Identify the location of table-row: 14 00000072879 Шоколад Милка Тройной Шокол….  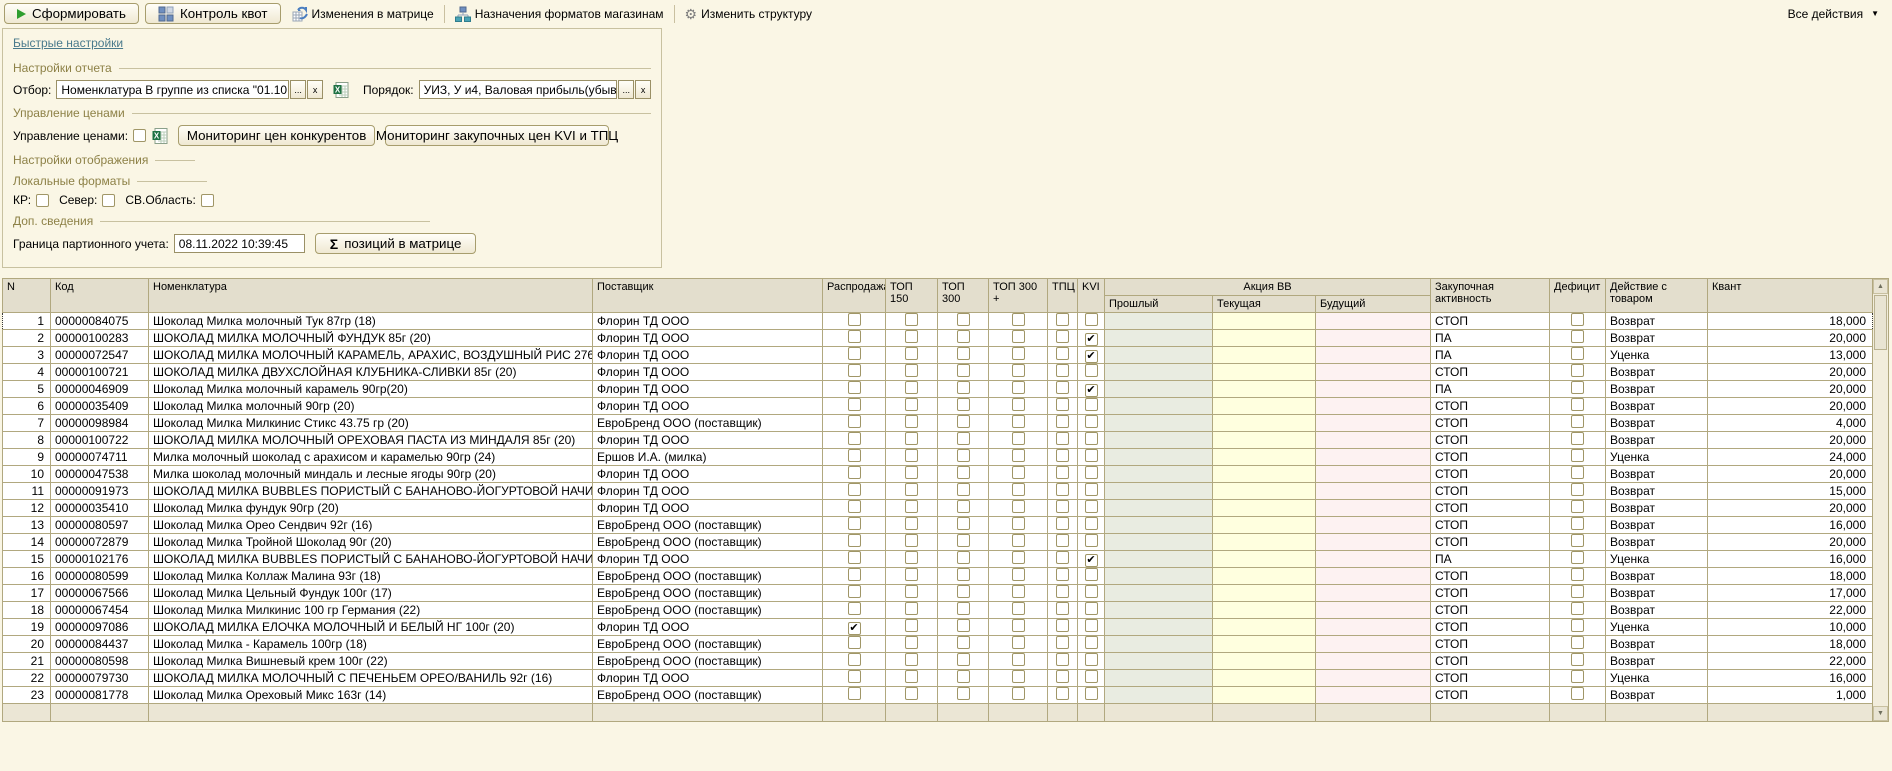
(937, 542).